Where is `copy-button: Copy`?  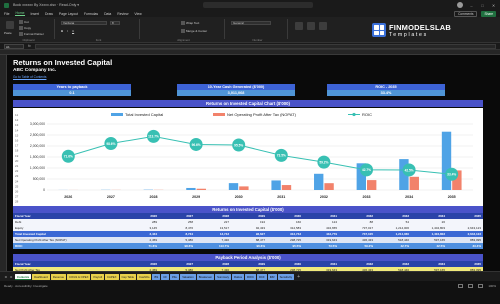
copy-button: Copy is located at coordinates (25, 28).